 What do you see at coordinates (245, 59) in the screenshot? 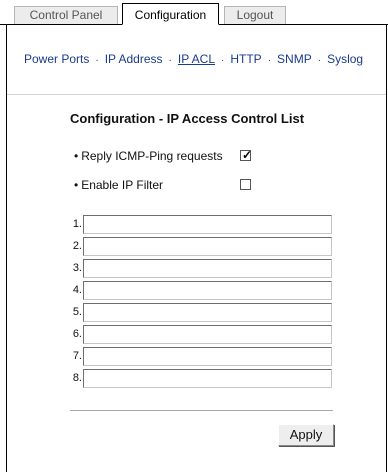
I see `subnav-http: HTTP` at bounding box center [245, 59].